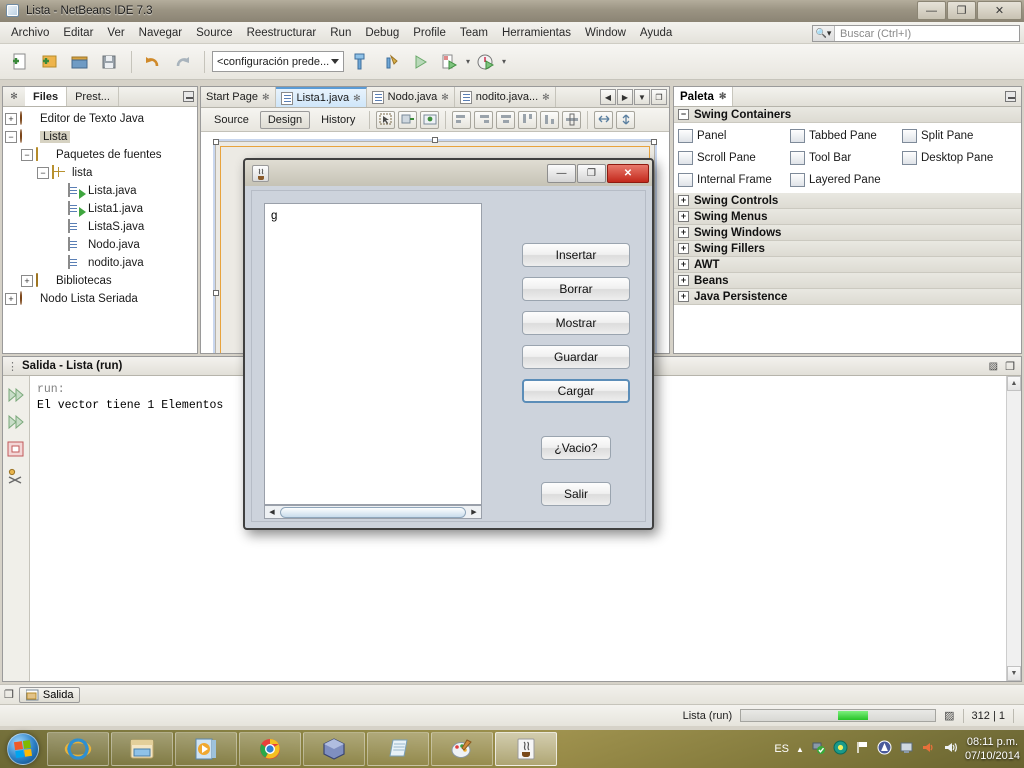  Describe the element at coordinates (576, 357) in the screenshot. I see `button-guardar: Guardar` at that location.